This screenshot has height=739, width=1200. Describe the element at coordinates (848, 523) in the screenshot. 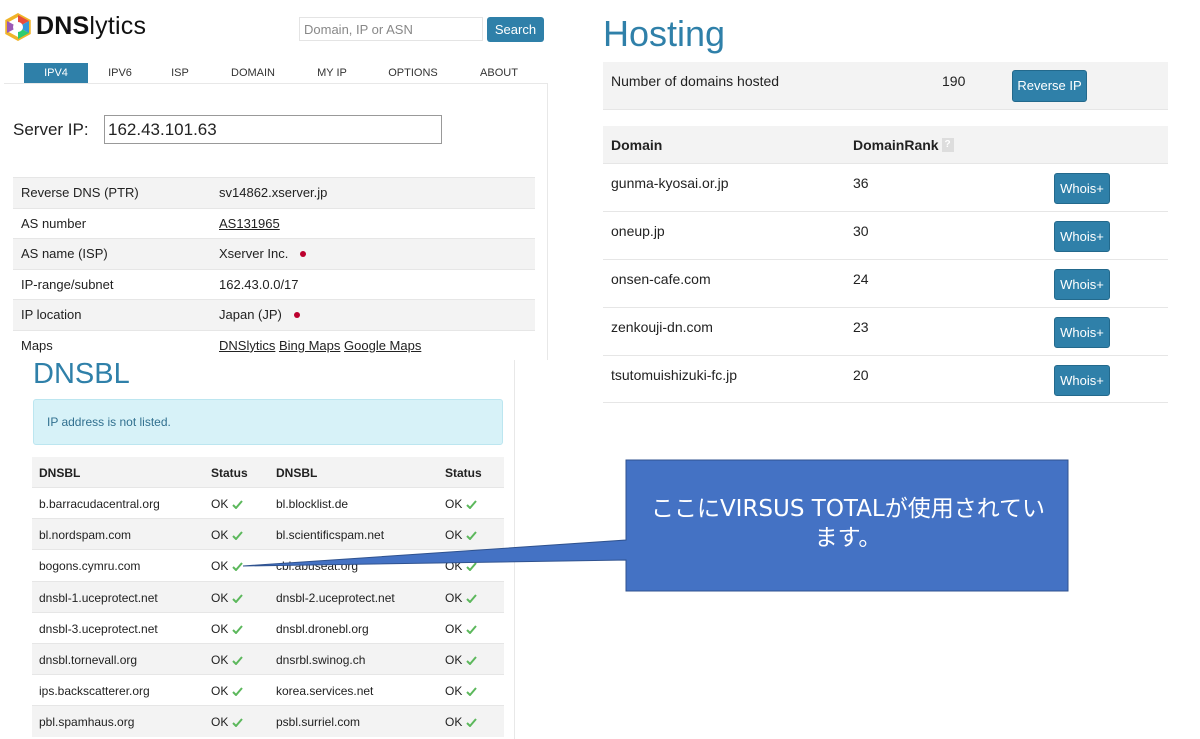

I see `callout-text: ここにVIRSUS TOTALが使用されています。` at that location.